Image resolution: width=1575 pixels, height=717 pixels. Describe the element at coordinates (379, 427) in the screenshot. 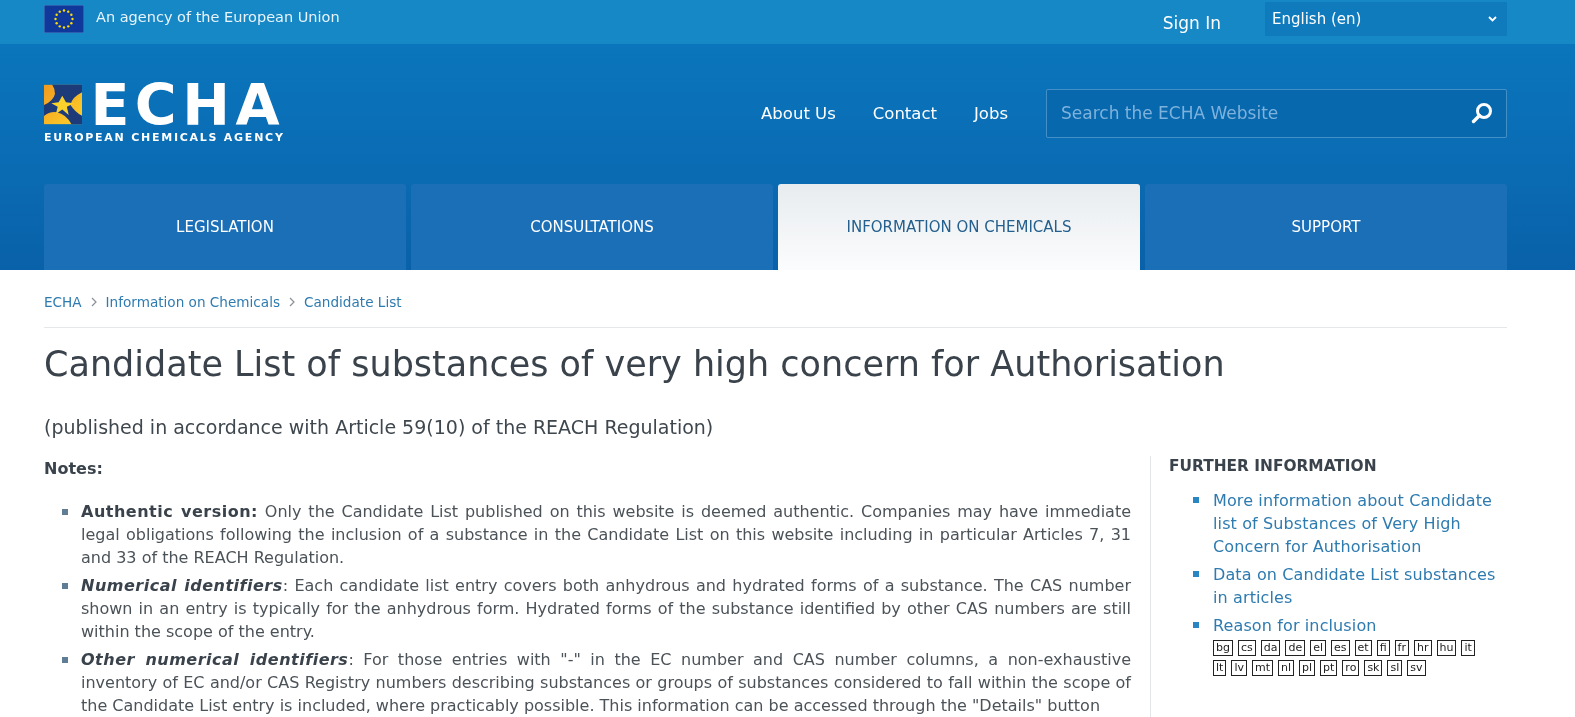

I see `page-subtitle: (published in accordance with Article 59(10) of the REACH Regulation)` at that location.